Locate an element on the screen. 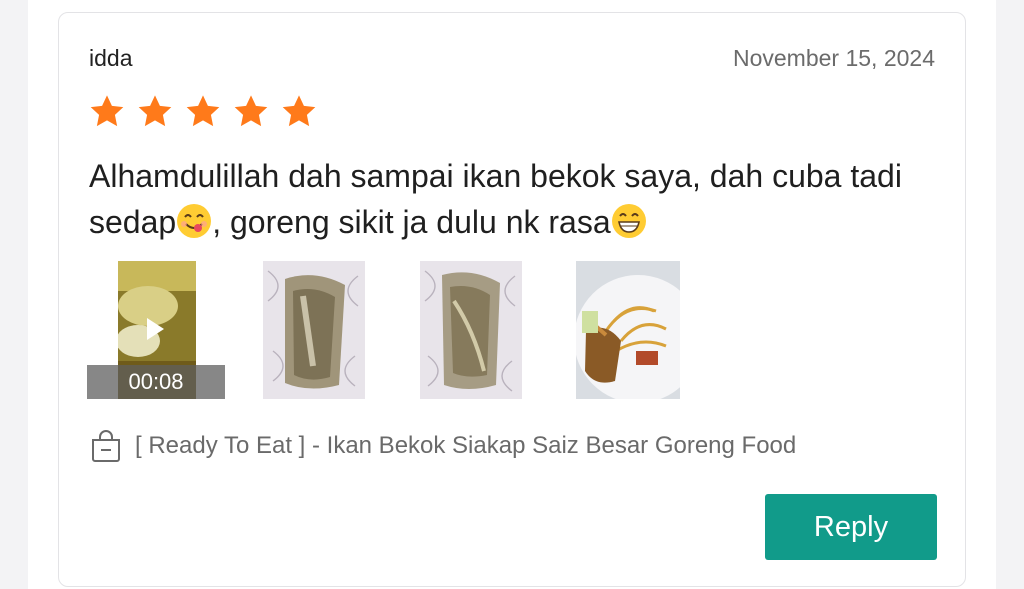  review-date: November 15, 2024 is located at coordinates (833, 58).